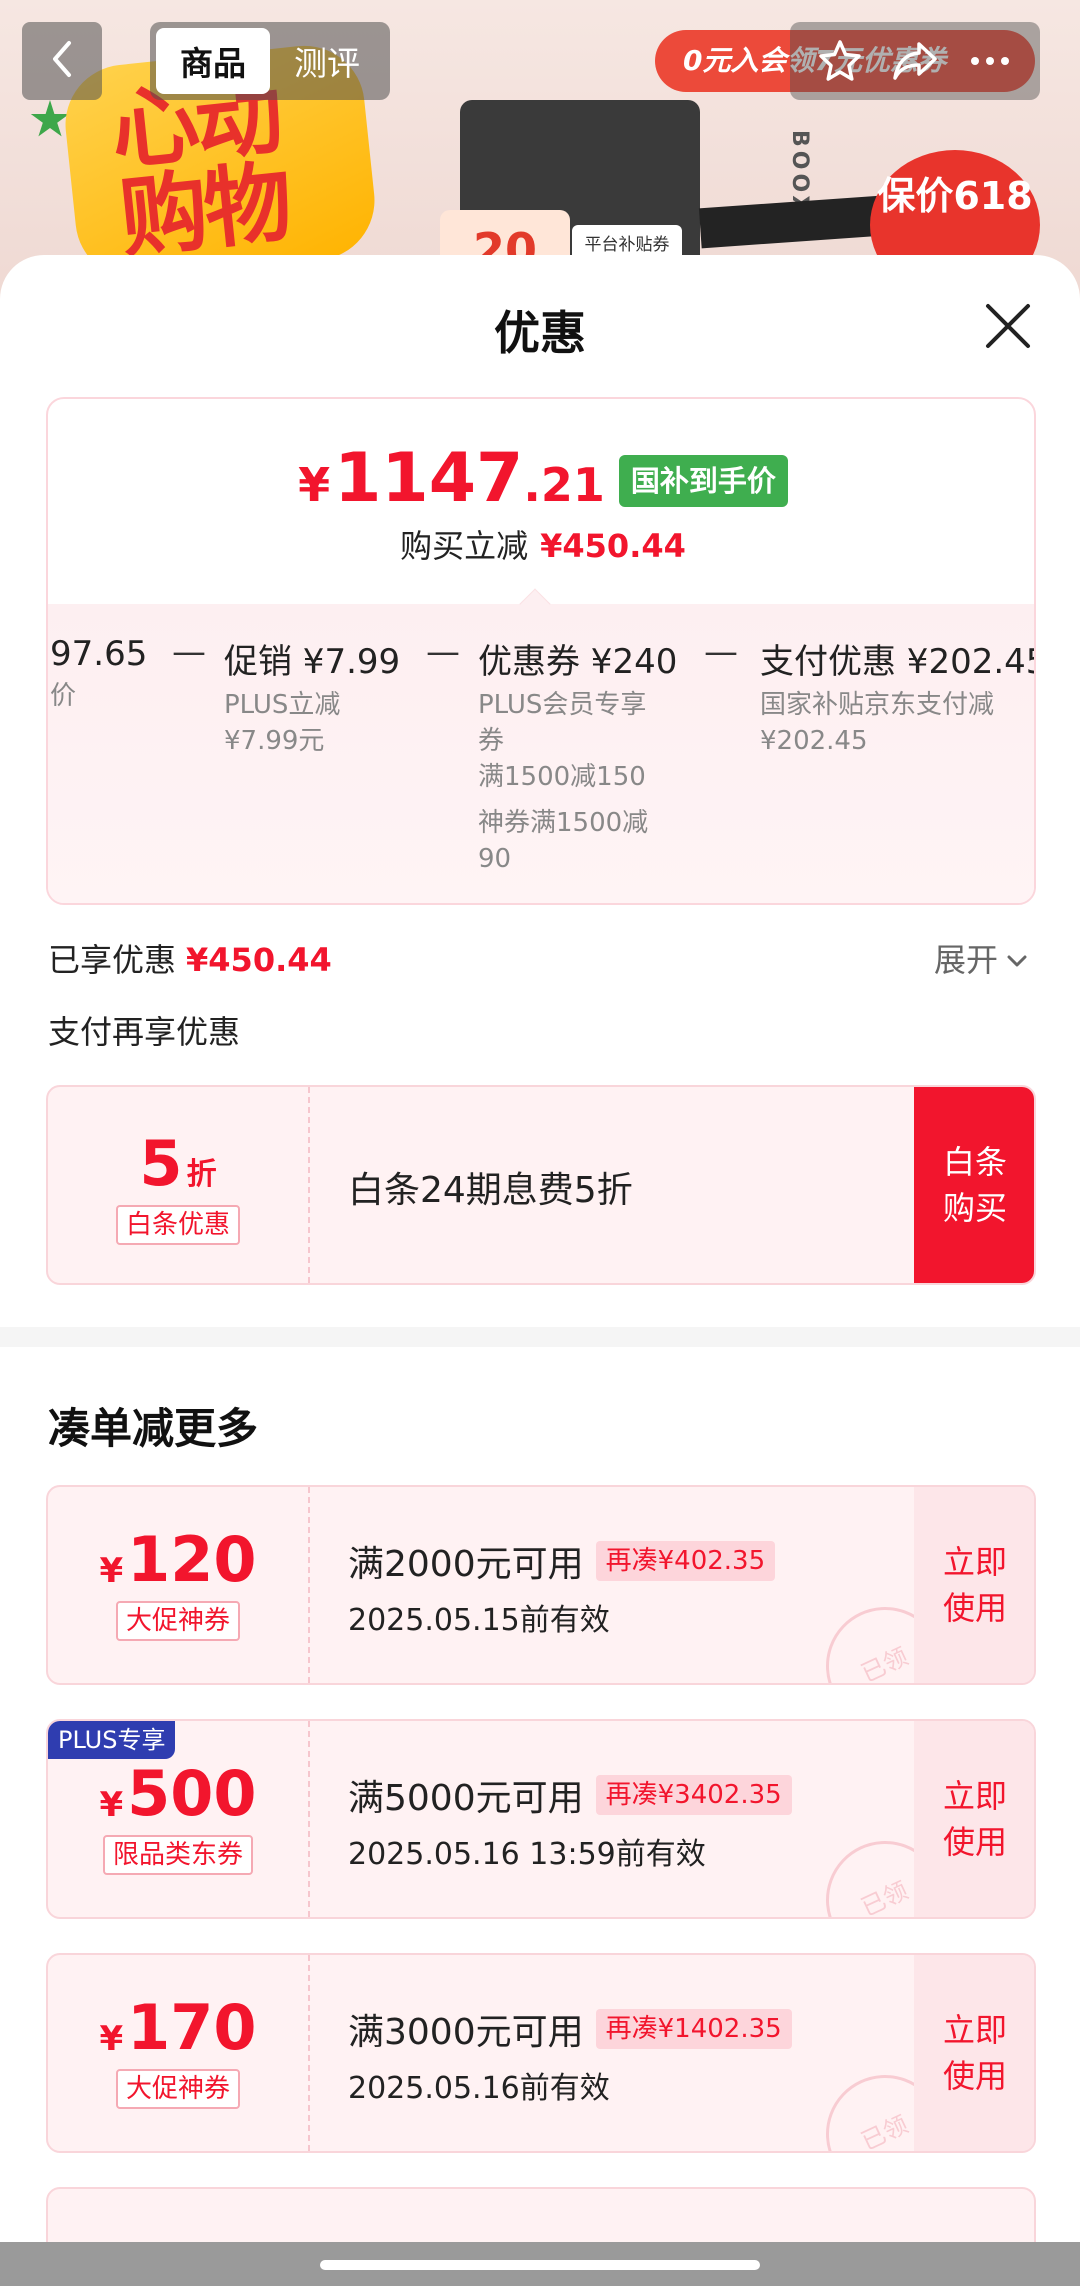 Image resolution: width=1080 pixels, height=2286 pixels. What do you see at coordinates (966, 960) in the screenshot?
I see `expand-label: 展开` at bounding box center [966, 960].